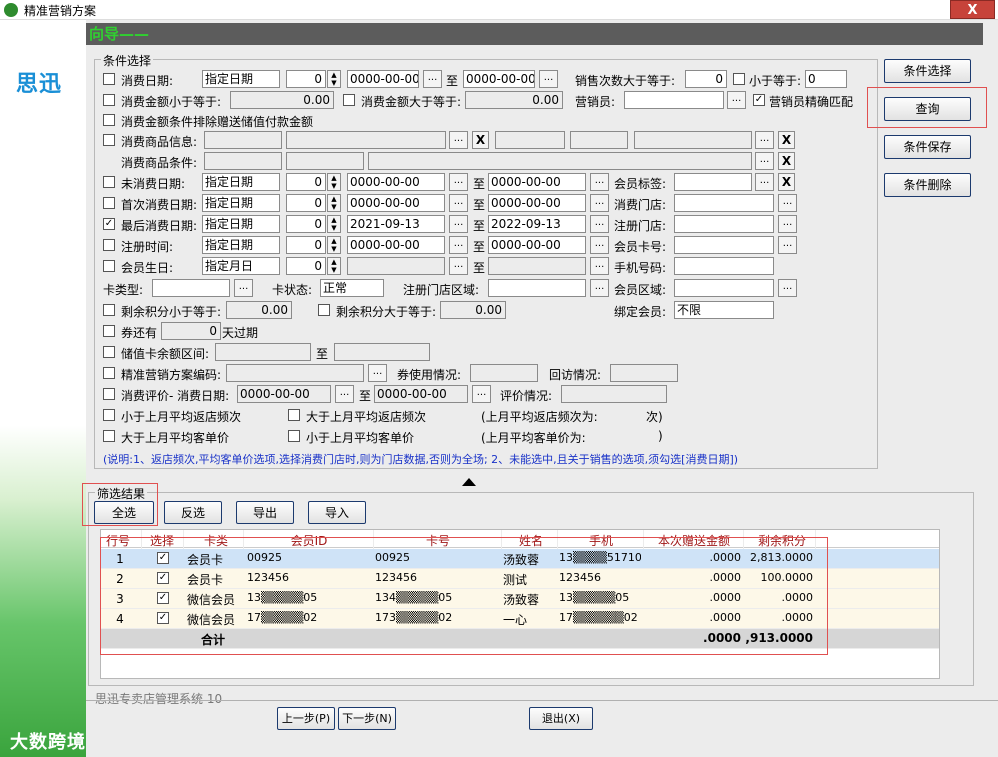 The height and width of the screenshot is (757, 998). I want to click on birthday-num: 0, so click(306, 266).